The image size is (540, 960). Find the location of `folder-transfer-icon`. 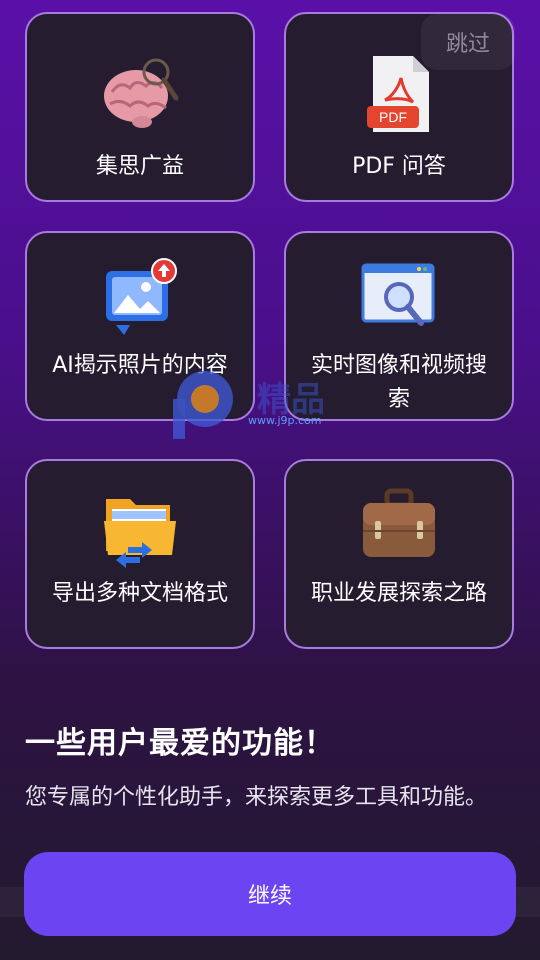

folder-transfer-icon is located at coordinates (140, 527).